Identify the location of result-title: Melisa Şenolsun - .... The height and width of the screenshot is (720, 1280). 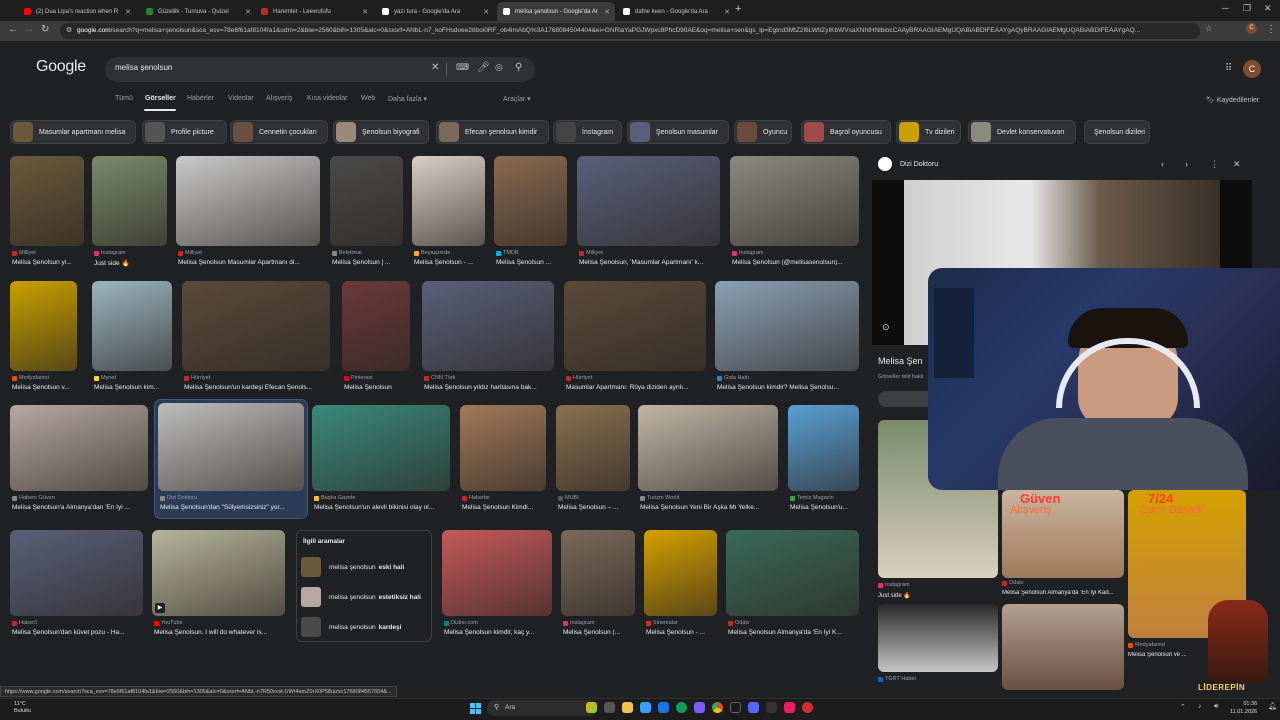
(682, 632).